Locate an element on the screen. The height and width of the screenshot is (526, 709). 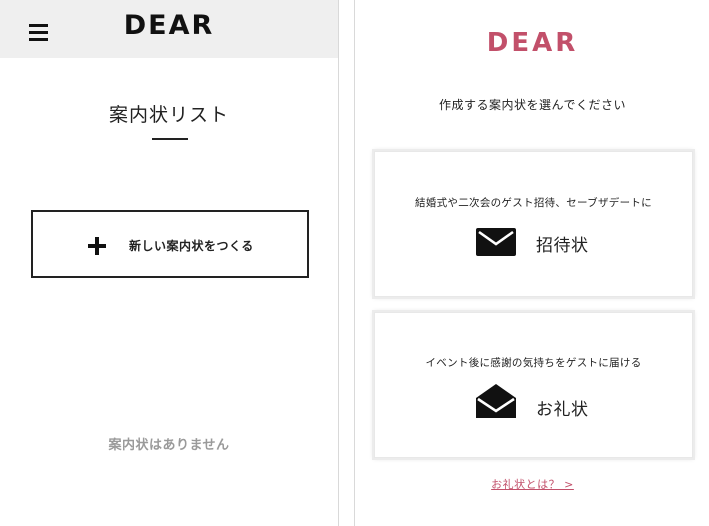
selection-prompt: 作成する案内状を選んでください is located at coordinates (532, 105).